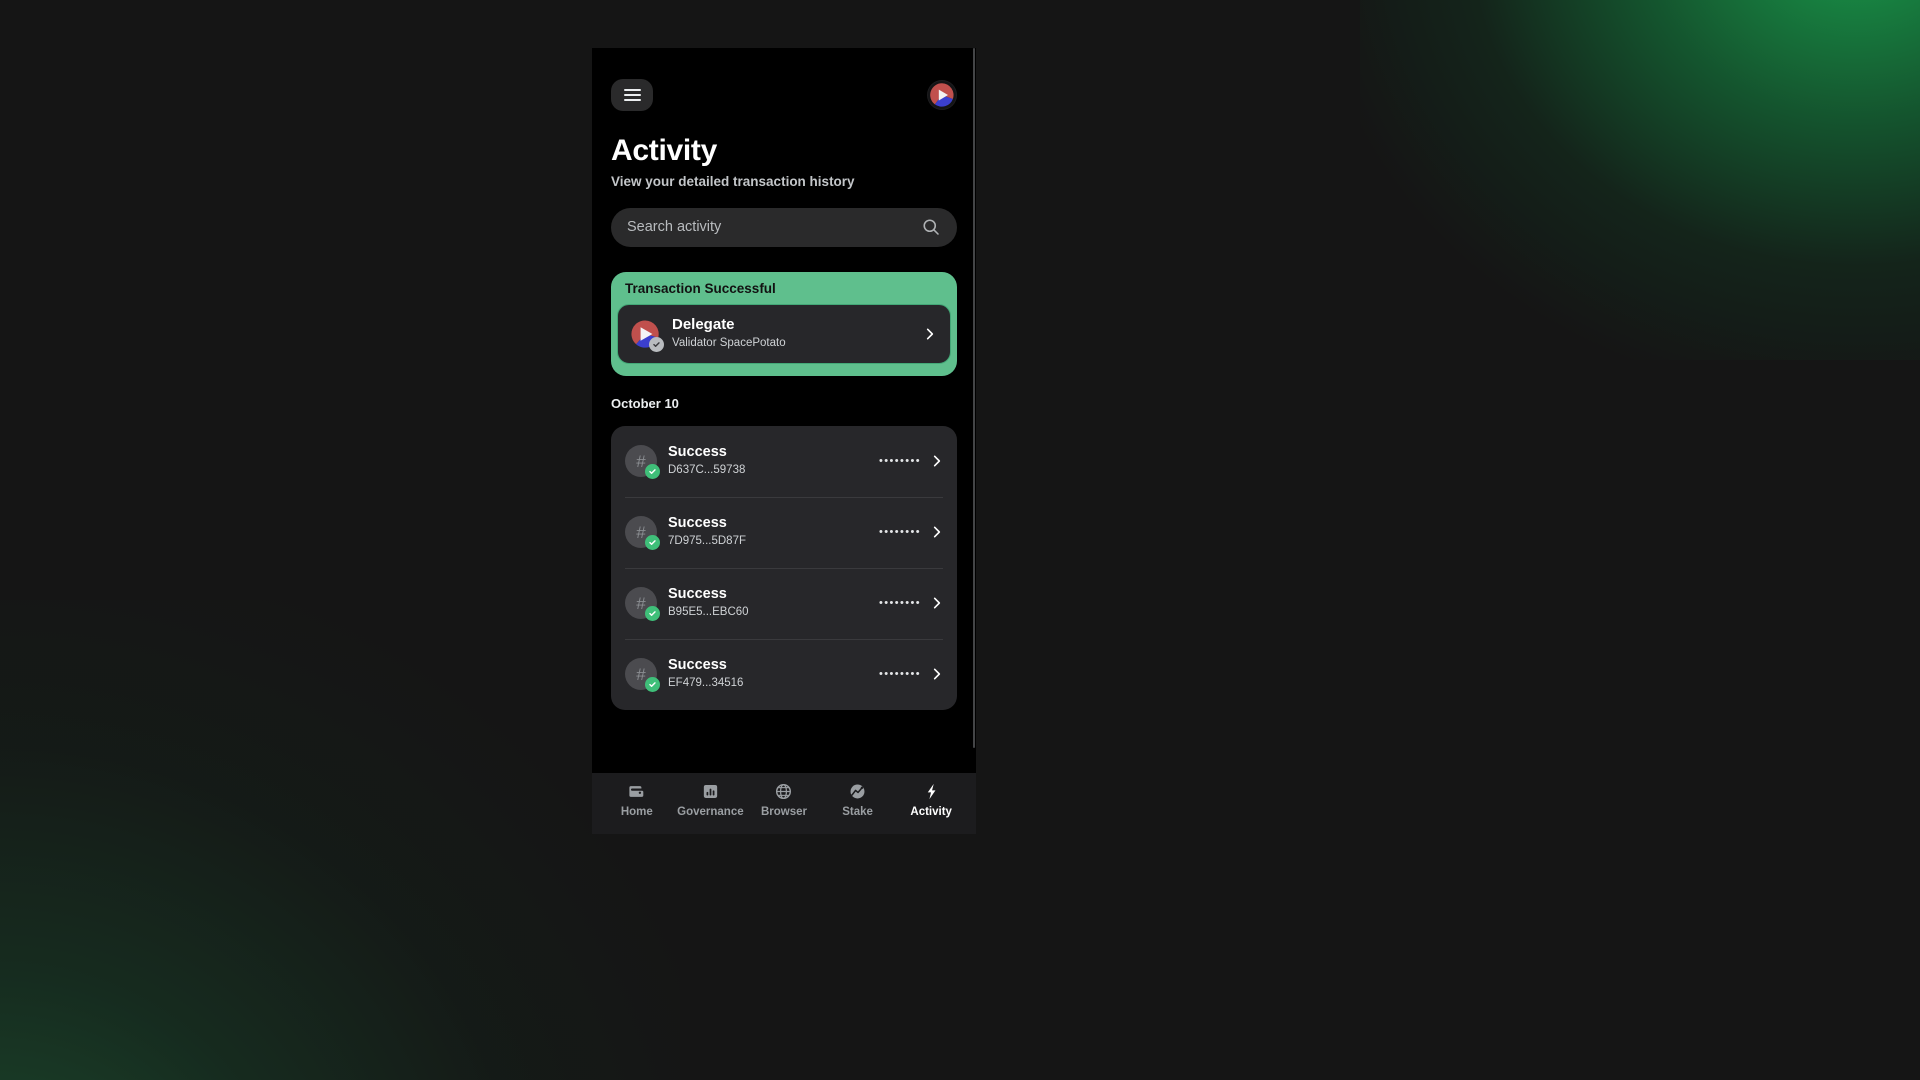  What do you see at coordinates (768, 532) in the screenshot?
I see `transaction-row-text: Success 7D975...5D87F` at bounding box center [768, 532].